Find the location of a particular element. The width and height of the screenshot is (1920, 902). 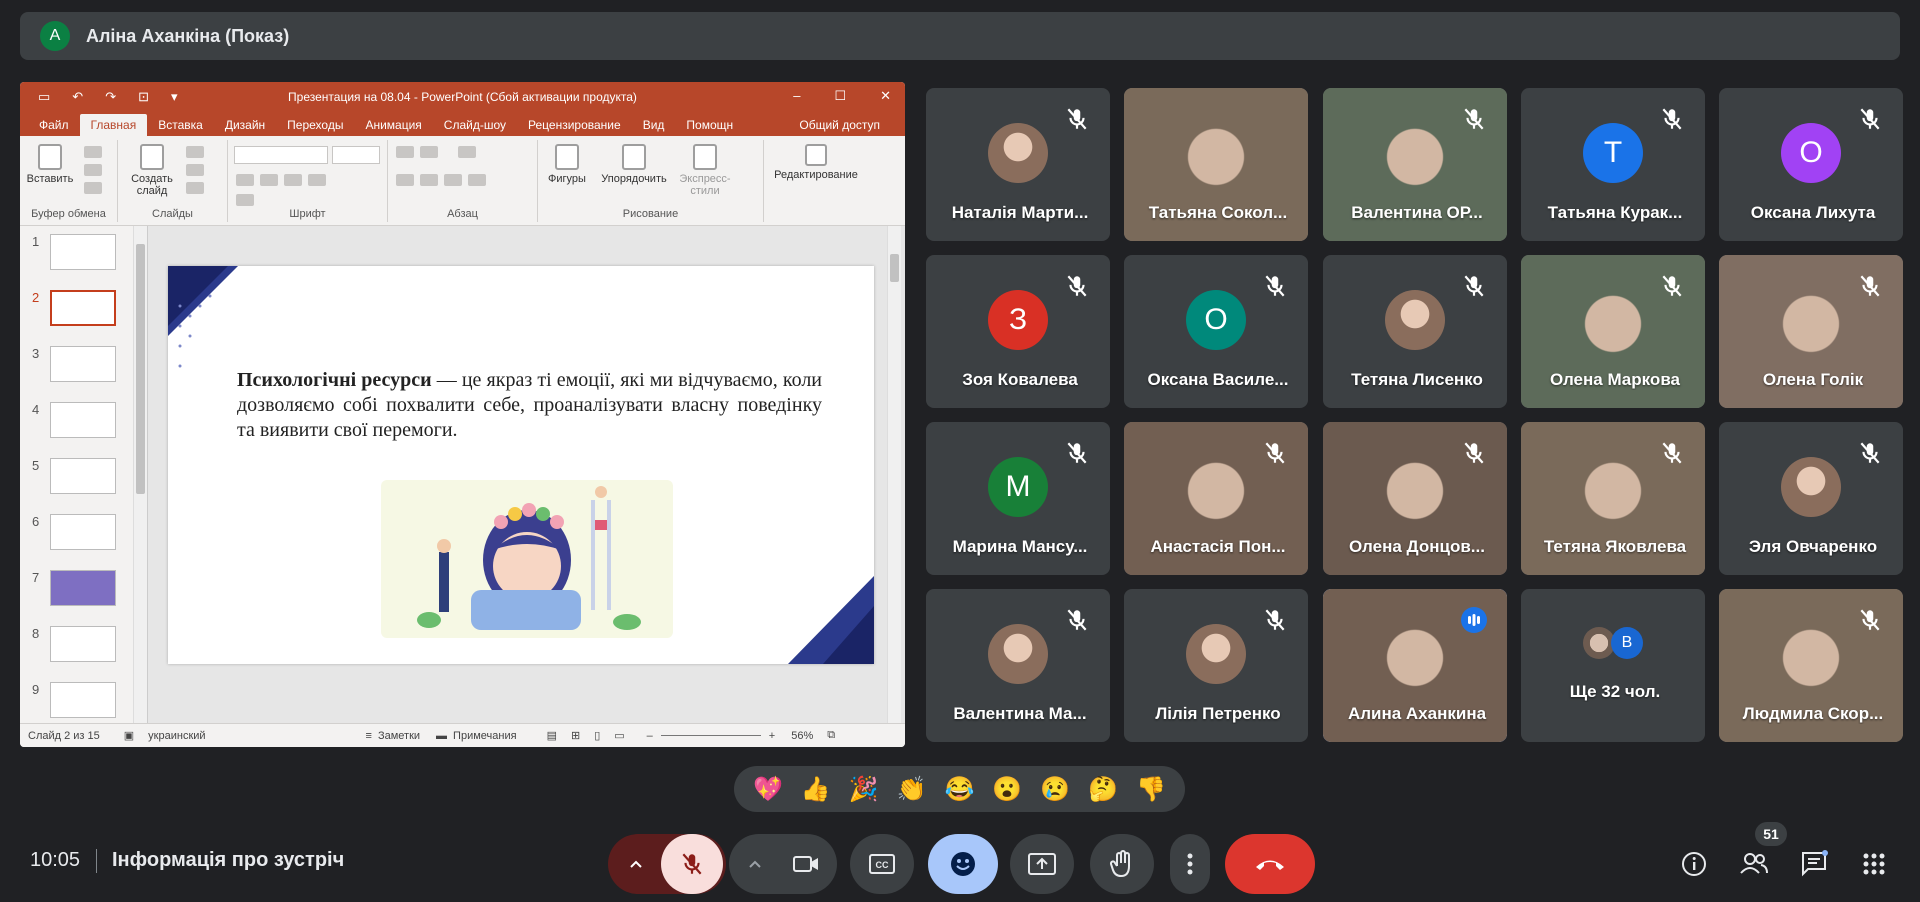

thinking-reaction: 🤔 is located at coordinates (1103, 789).